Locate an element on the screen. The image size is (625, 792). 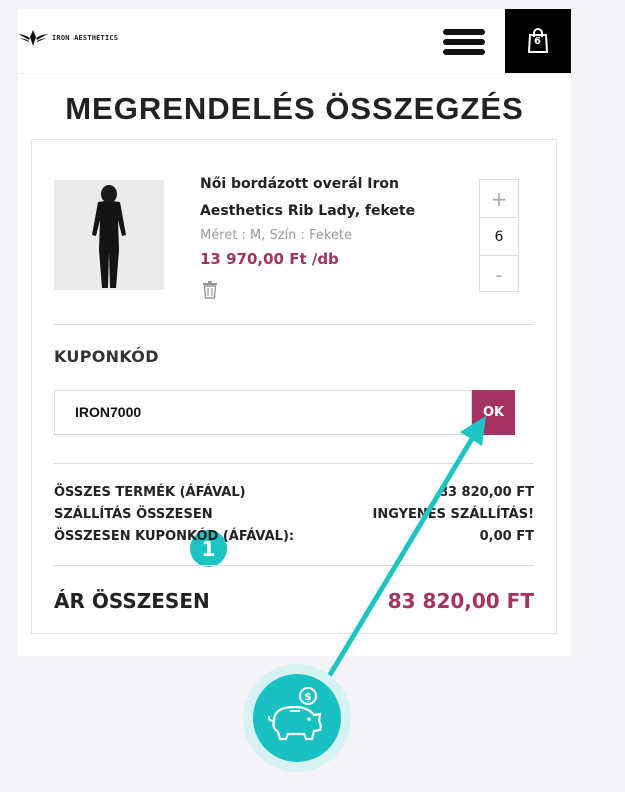
total-label: ÁR ÖSSZESEN is located at coordinates (132, 601).